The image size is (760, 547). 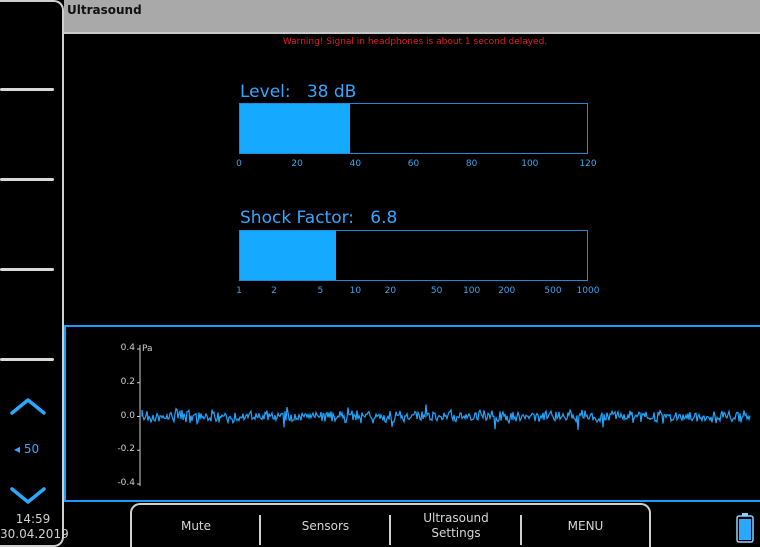 What do you see at coordinates (456, 518) in the screenshot?
I see `ultrasound-settings-label-1: Ultrasound` at bounding box center [456, 518].